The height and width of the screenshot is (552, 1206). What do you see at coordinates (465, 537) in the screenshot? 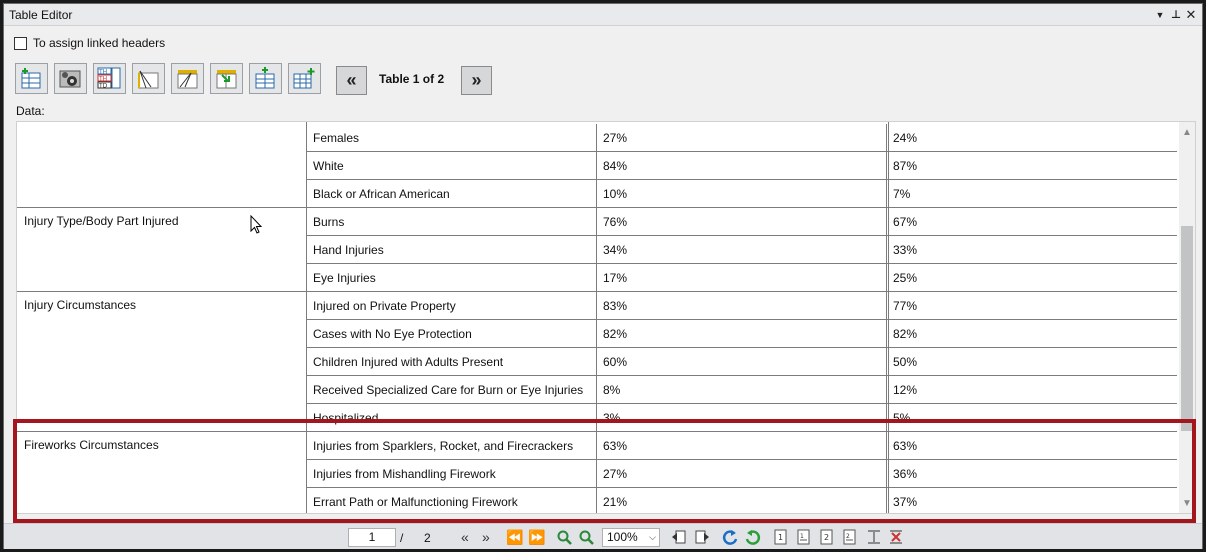
I see `first-page-icon: «` at bounding box center [465, 537].